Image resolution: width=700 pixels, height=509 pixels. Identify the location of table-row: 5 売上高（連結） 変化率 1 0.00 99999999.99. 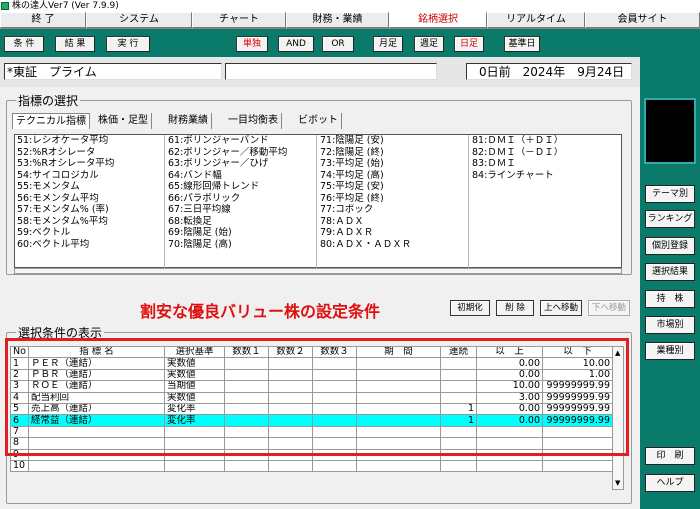
(311, 409).